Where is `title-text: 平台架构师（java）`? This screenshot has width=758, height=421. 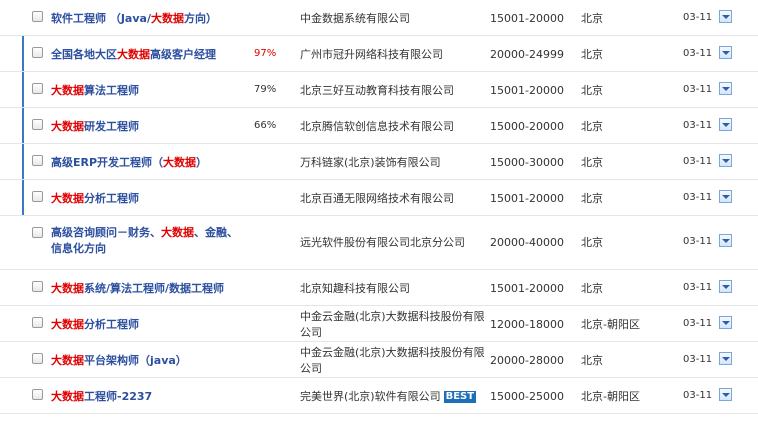 title-text: 平台架构师（java） is located at coordinates (135, 360).